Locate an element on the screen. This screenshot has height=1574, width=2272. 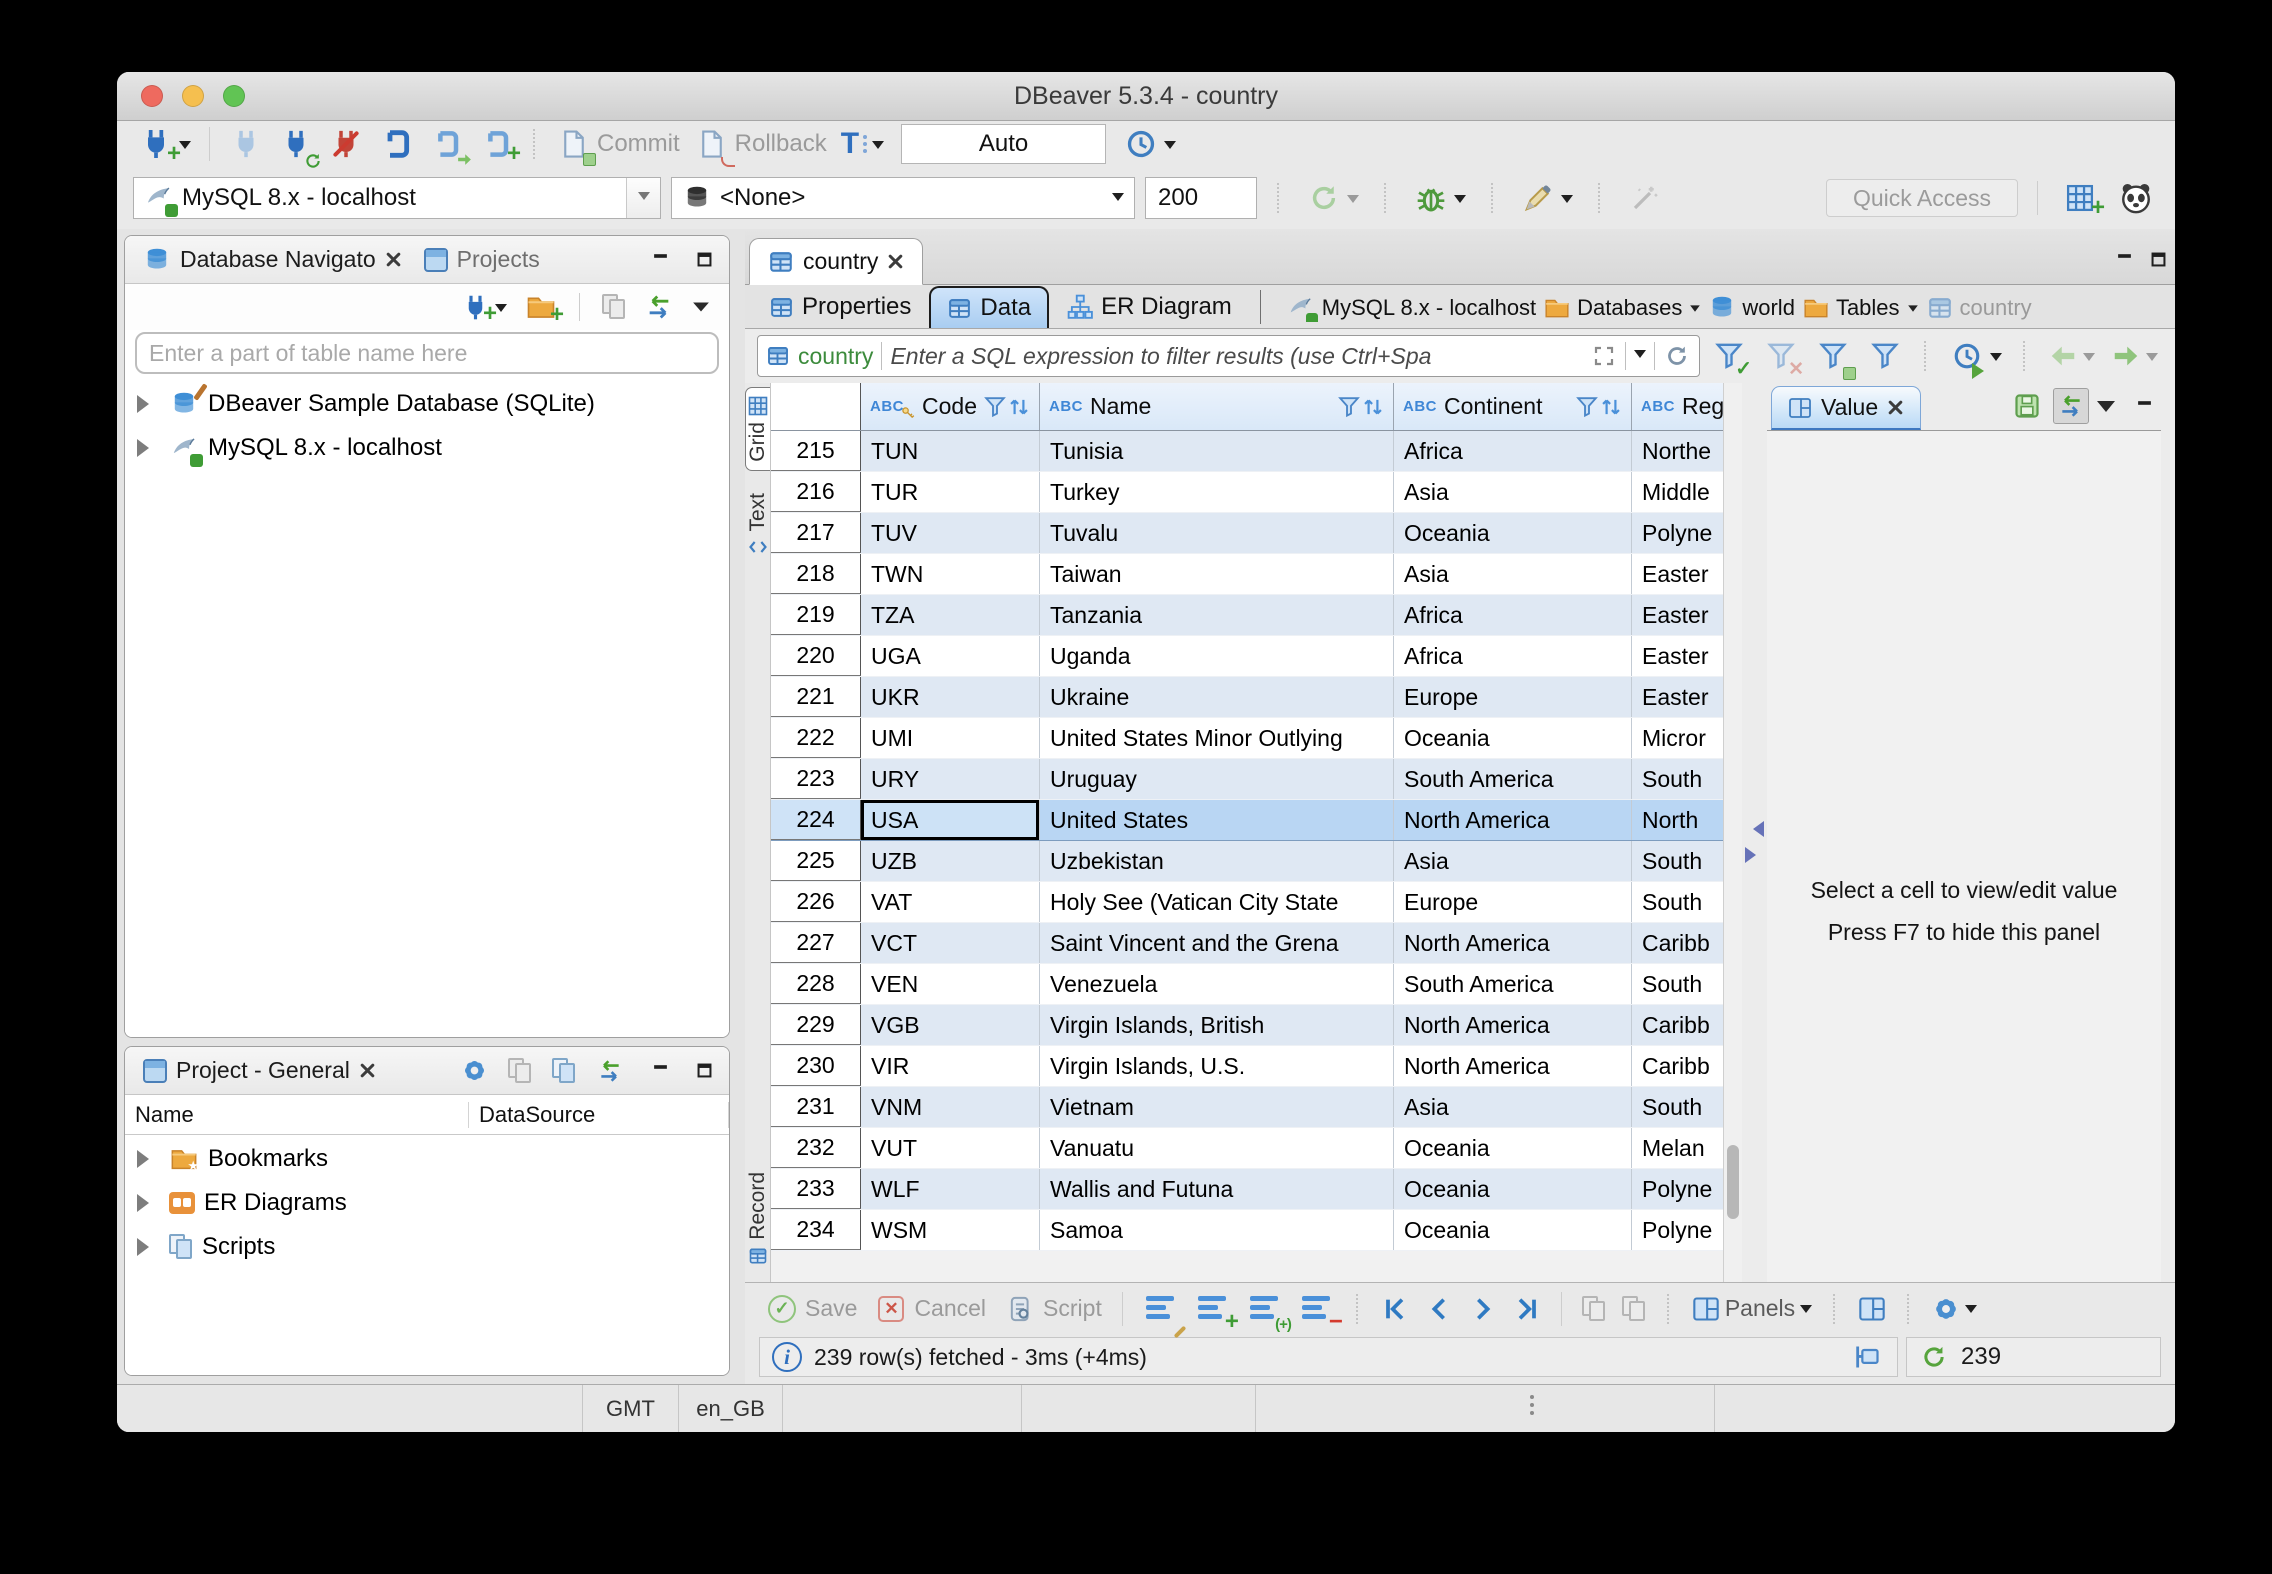
disconnect-button is located at coordinates (346, 144).